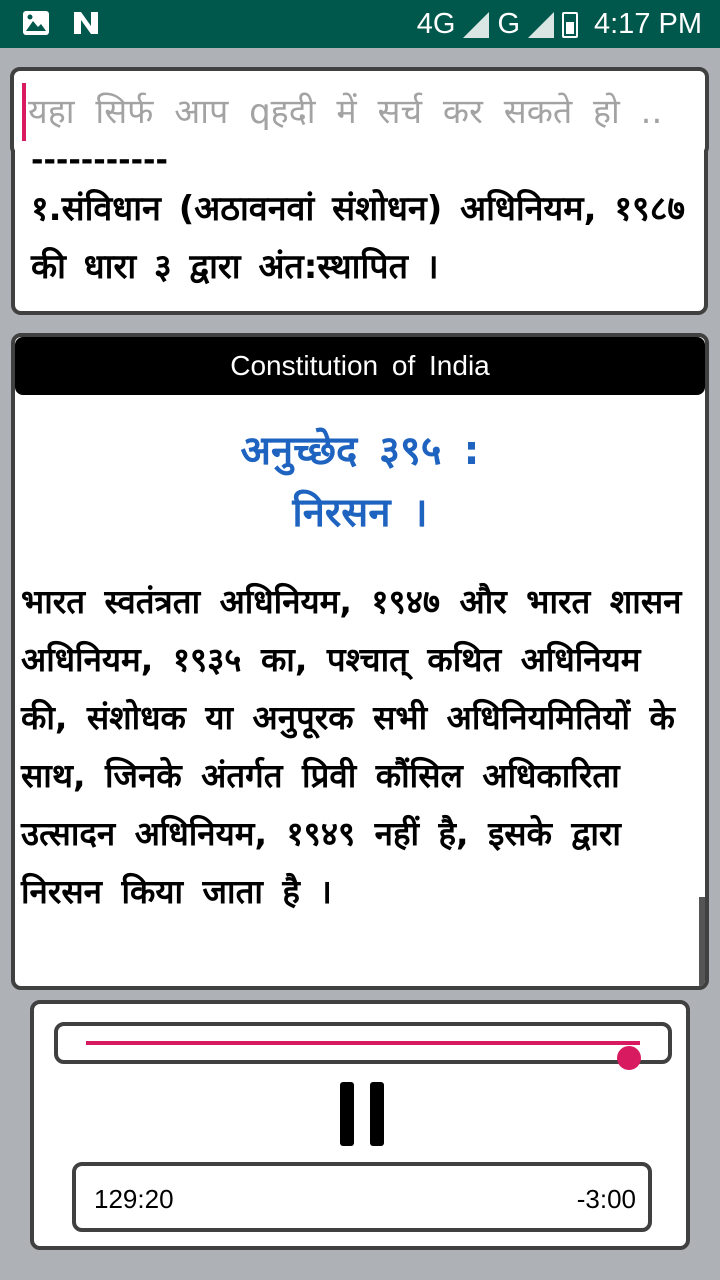  I want to click on search-box, so click(359, 112).